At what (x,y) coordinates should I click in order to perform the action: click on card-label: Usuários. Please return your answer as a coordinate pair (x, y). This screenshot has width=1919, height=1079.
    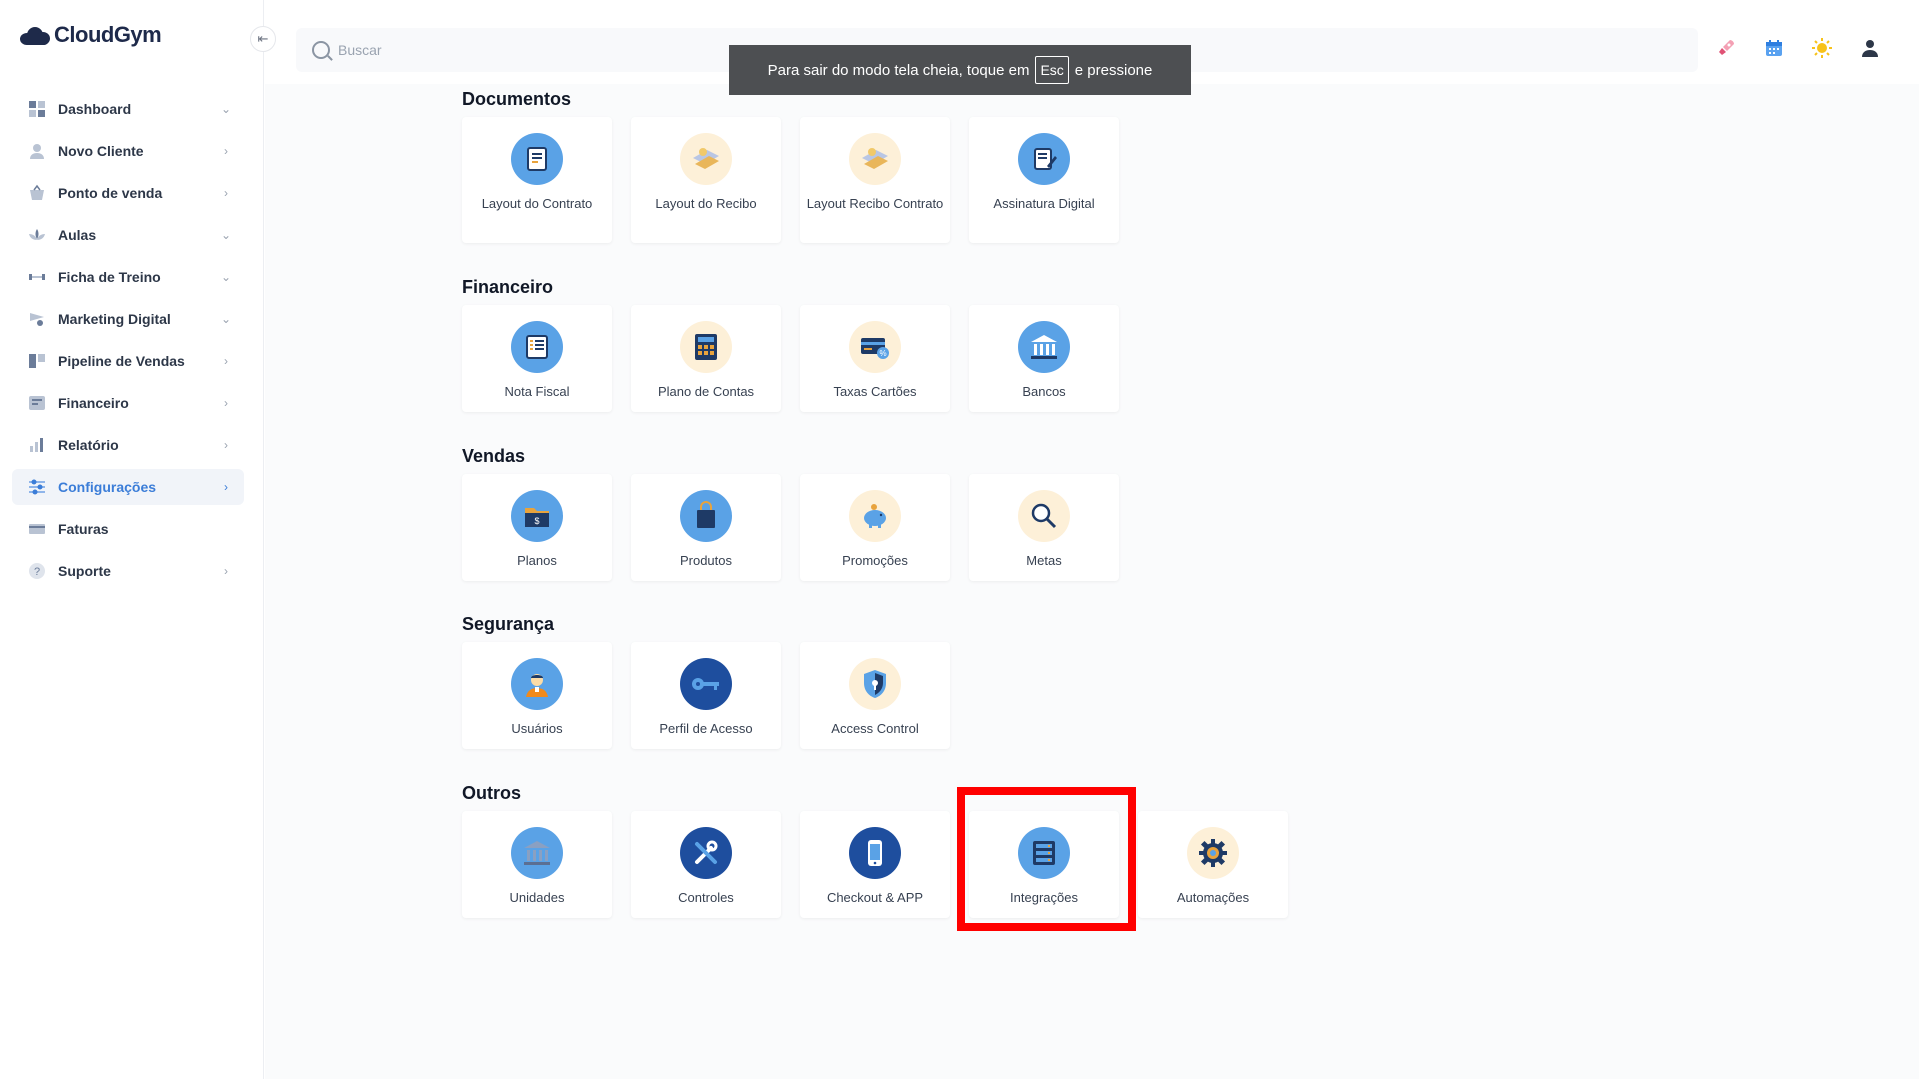
    Looking at the image, I should click on (537, 728).